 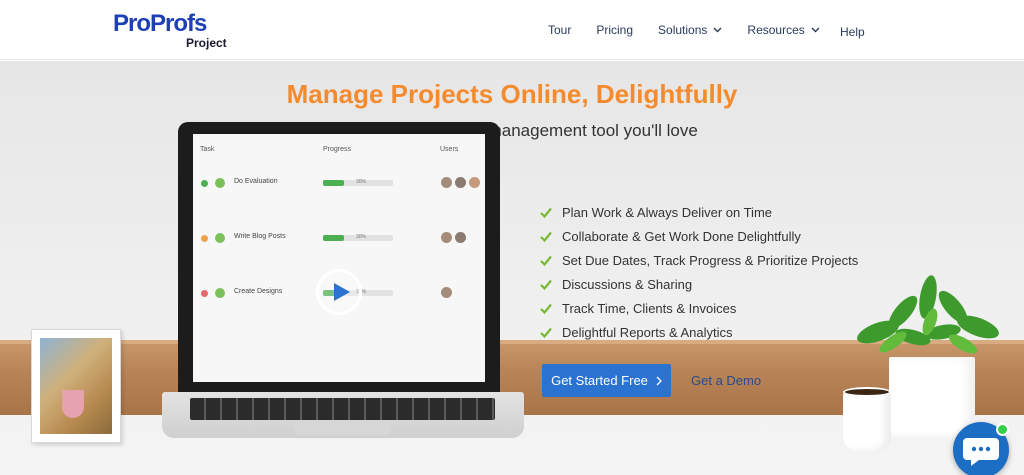 What do you see at coordinates (337, 149) in the screenshot?
I see `column-progress: Progress` at bounding box center [337, 149].